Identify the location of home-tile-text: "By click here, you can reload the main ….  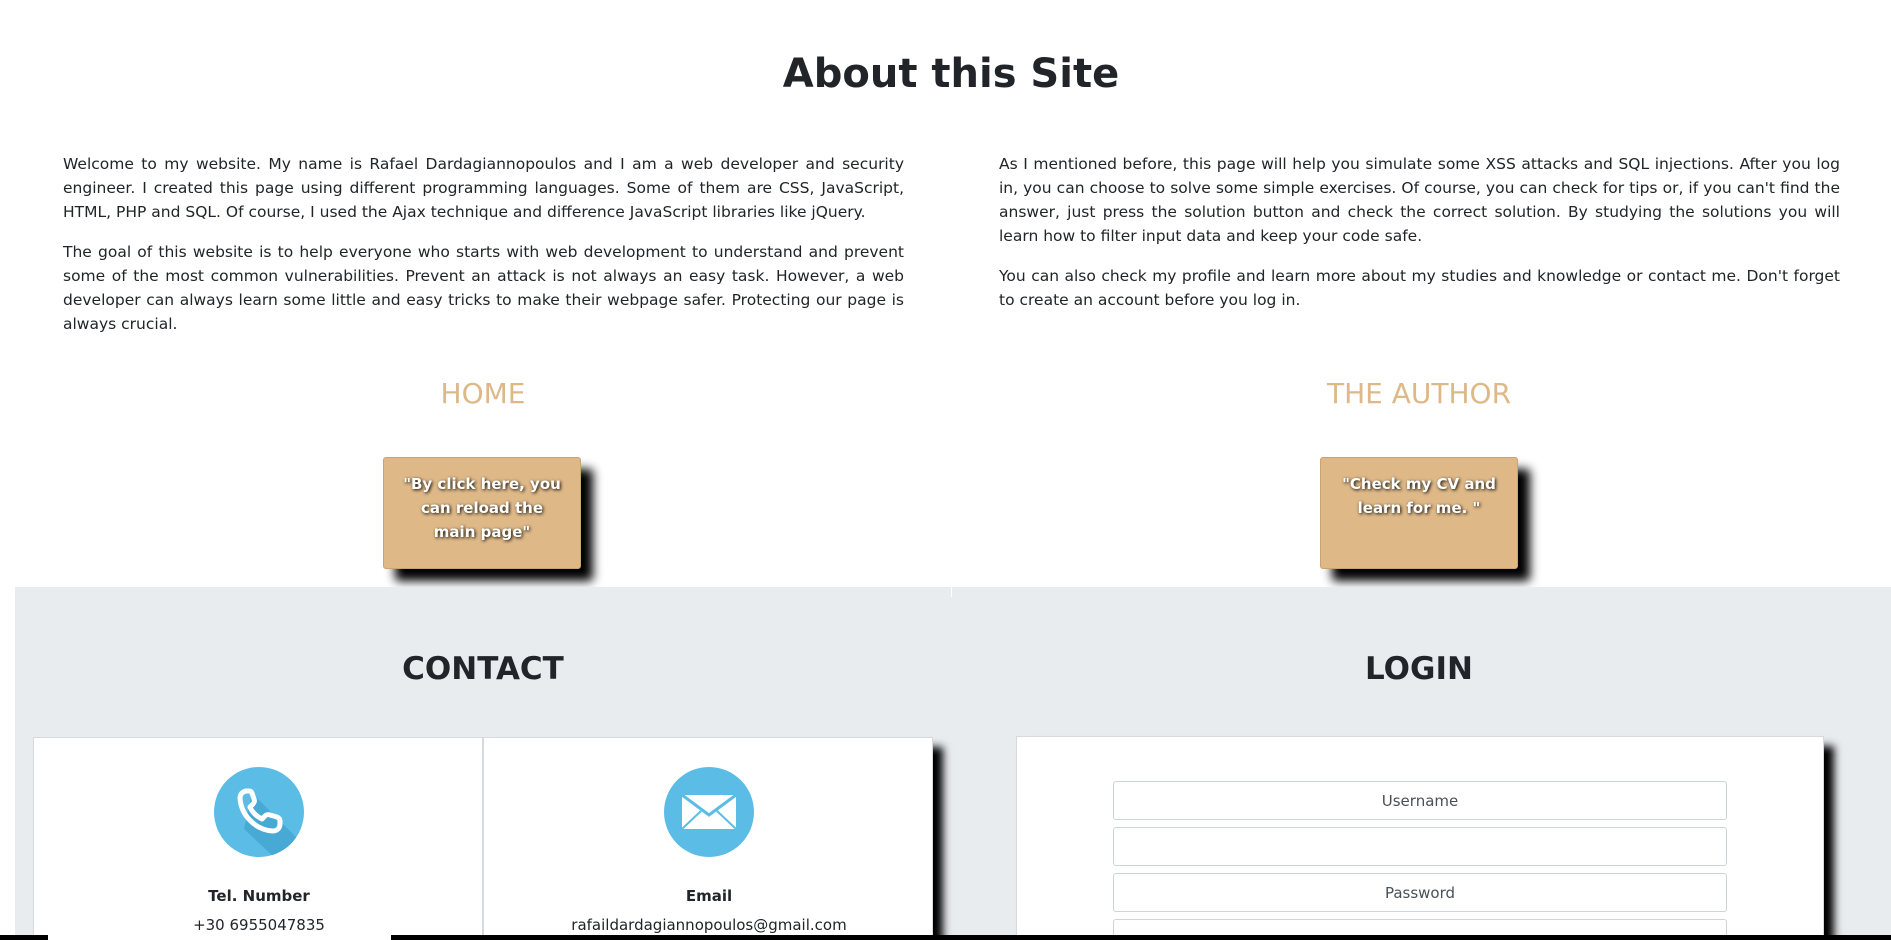
(482, 508).